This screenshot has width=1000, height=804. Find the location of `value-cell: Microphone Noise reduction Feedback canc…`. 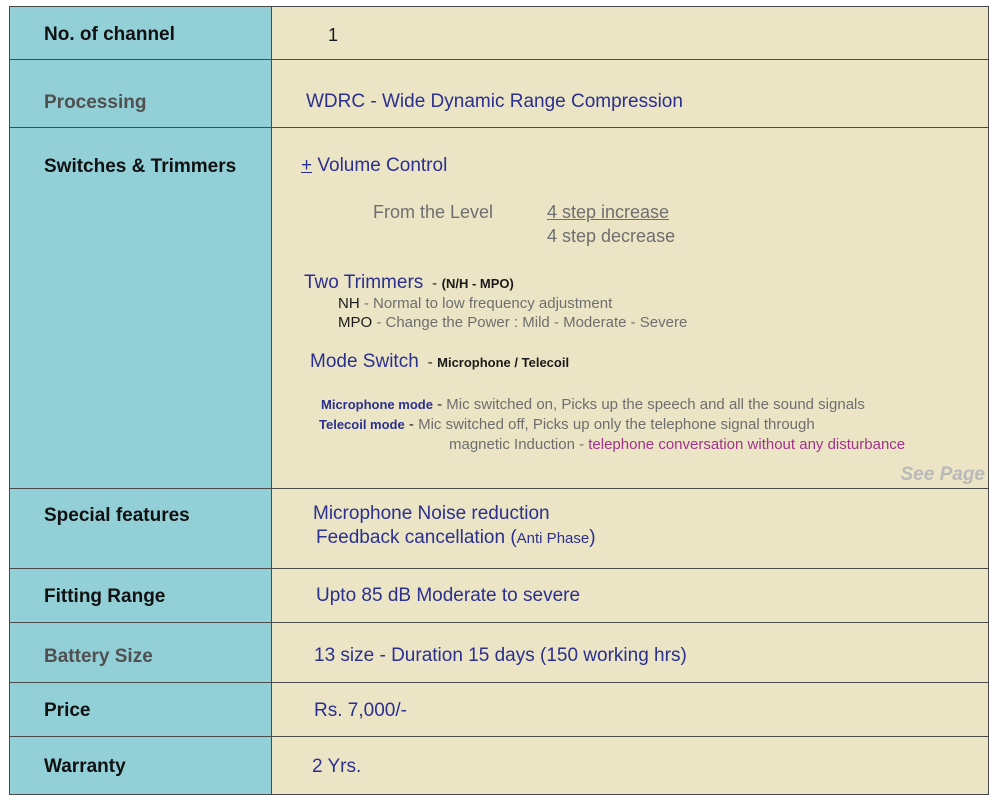

value-cell: Microphone Noise reduction Feedback canc… is located at coordinates (630, 528).